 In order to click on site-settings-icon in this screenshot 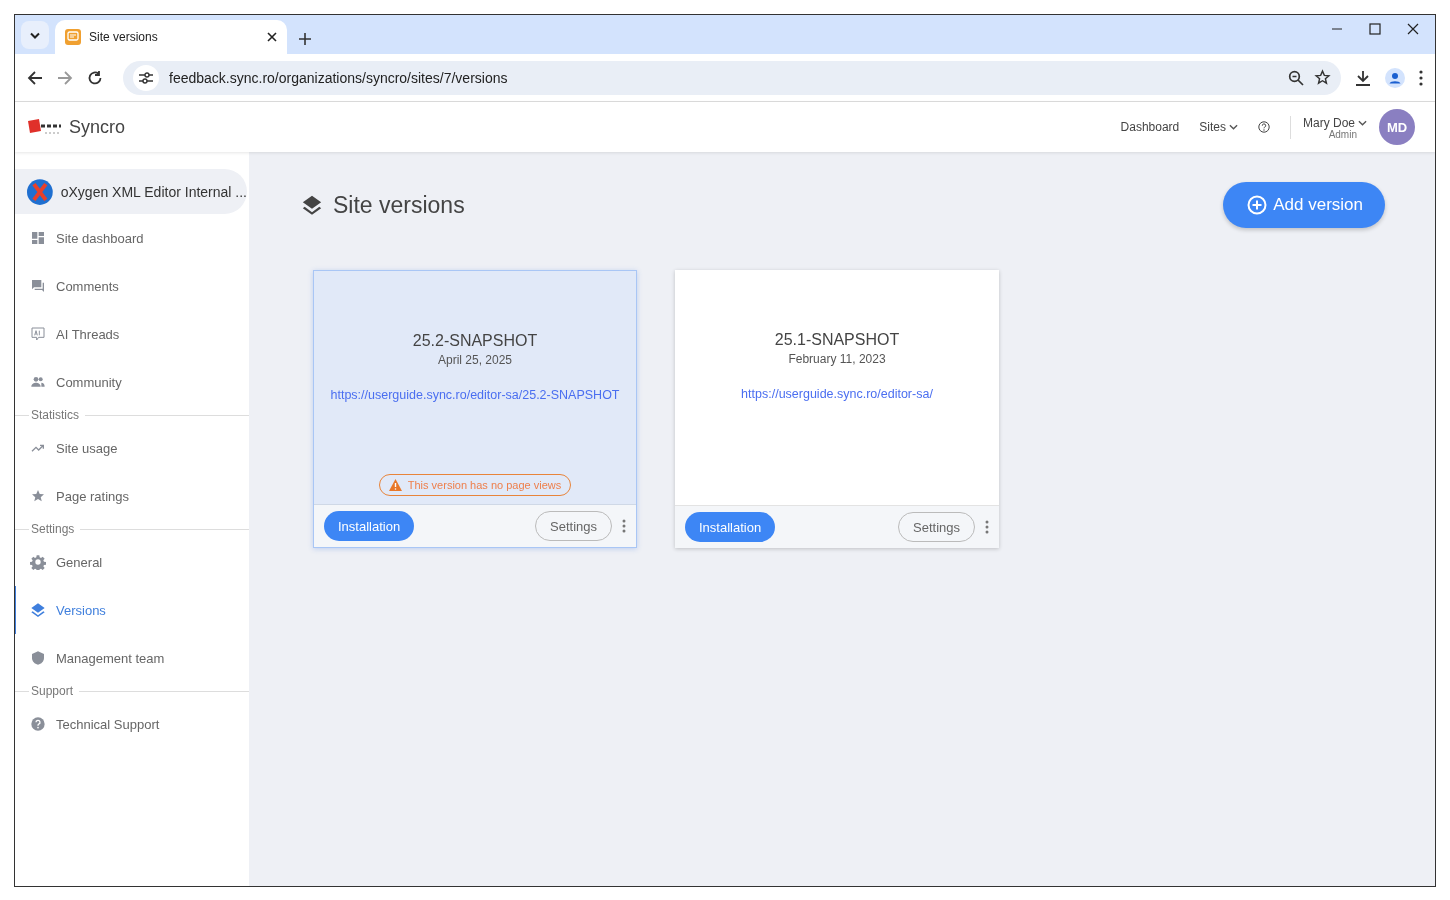, I will do `click(146, 77)`.